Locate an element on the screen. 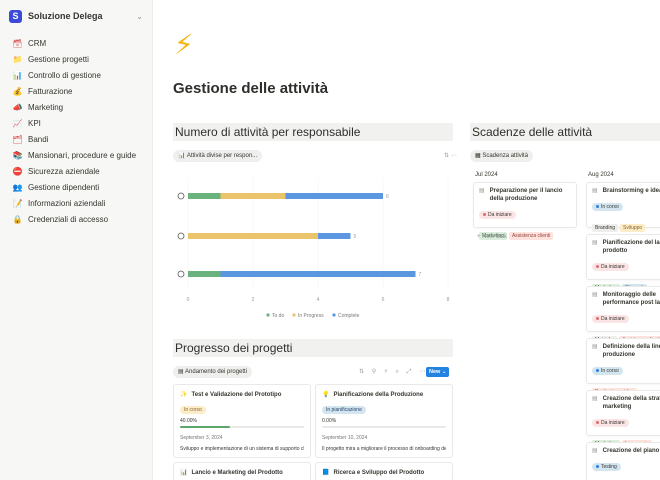  bar-total-label: 6 is located at coordinates (387, 197).